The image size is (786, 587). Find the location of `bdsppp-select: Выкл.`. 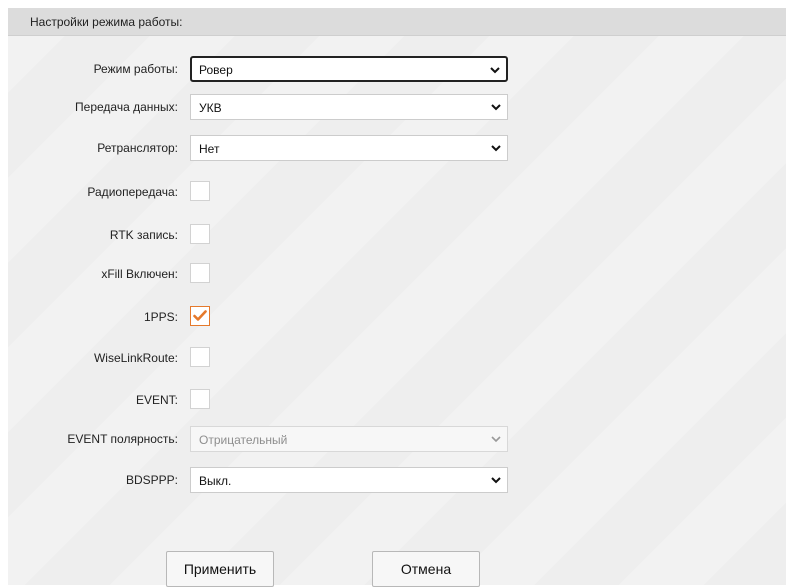

bdsppp-select: Выкл. is located at coordinates (349, 480).